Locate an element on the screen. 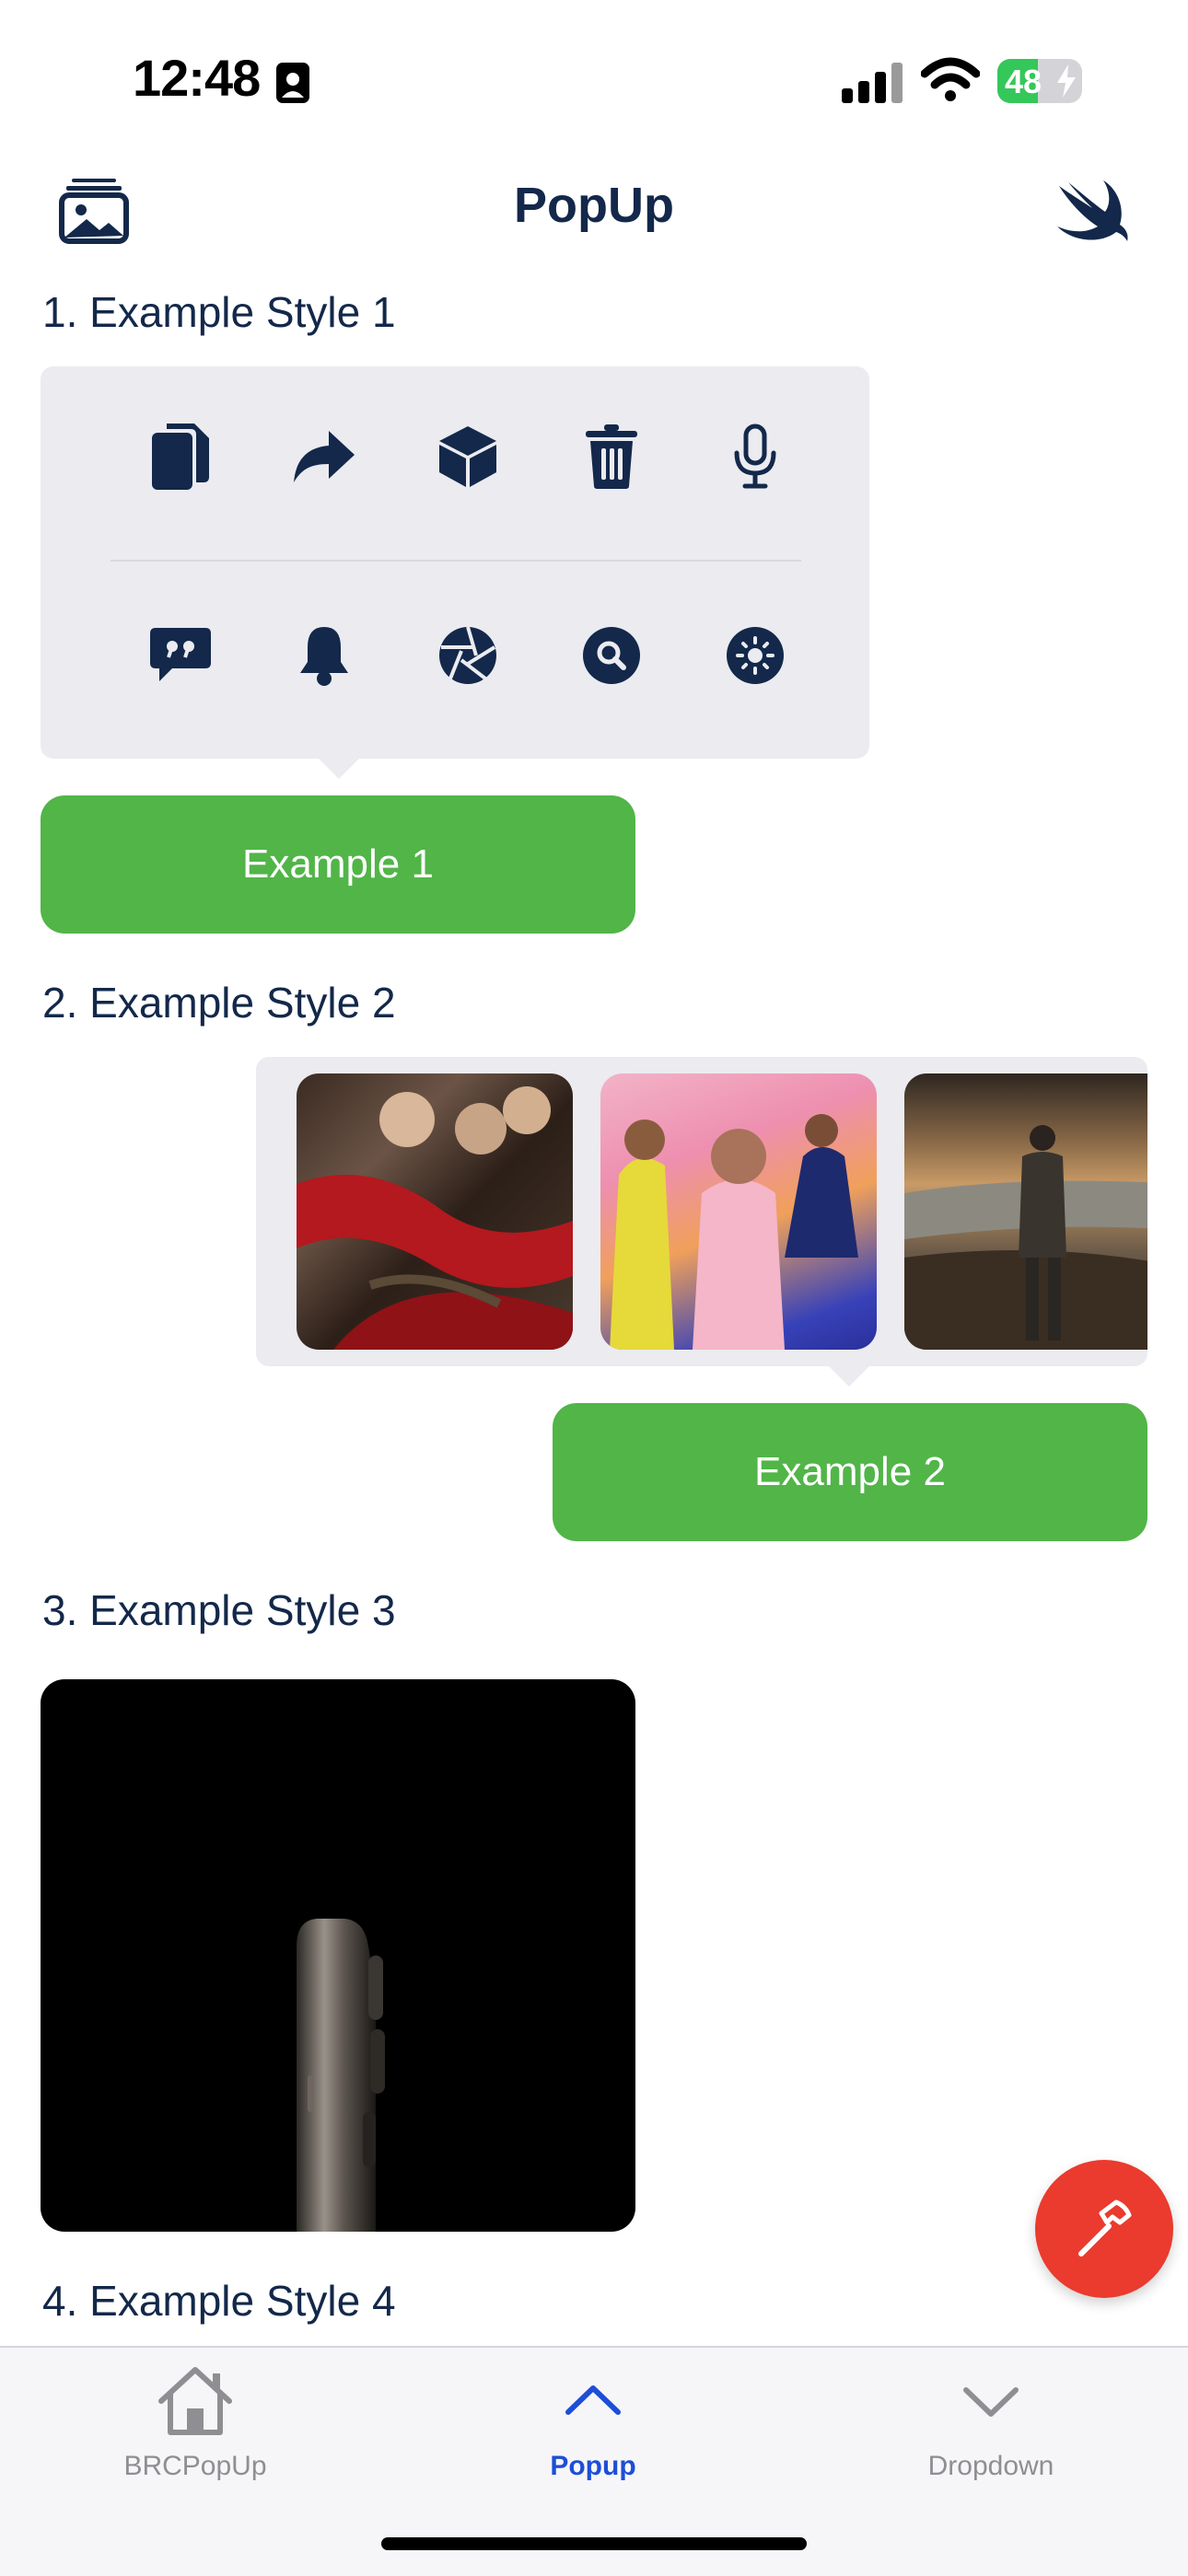  aperture-icon is located at coordinates (468, 655).